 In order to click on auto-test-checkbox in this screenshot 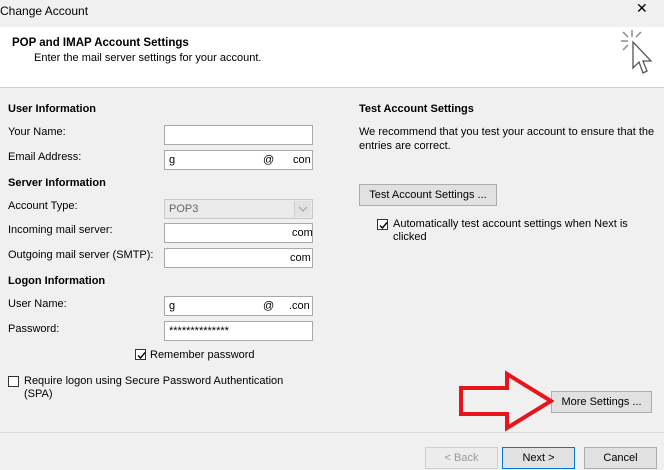, I will do `click(382, 224)`.